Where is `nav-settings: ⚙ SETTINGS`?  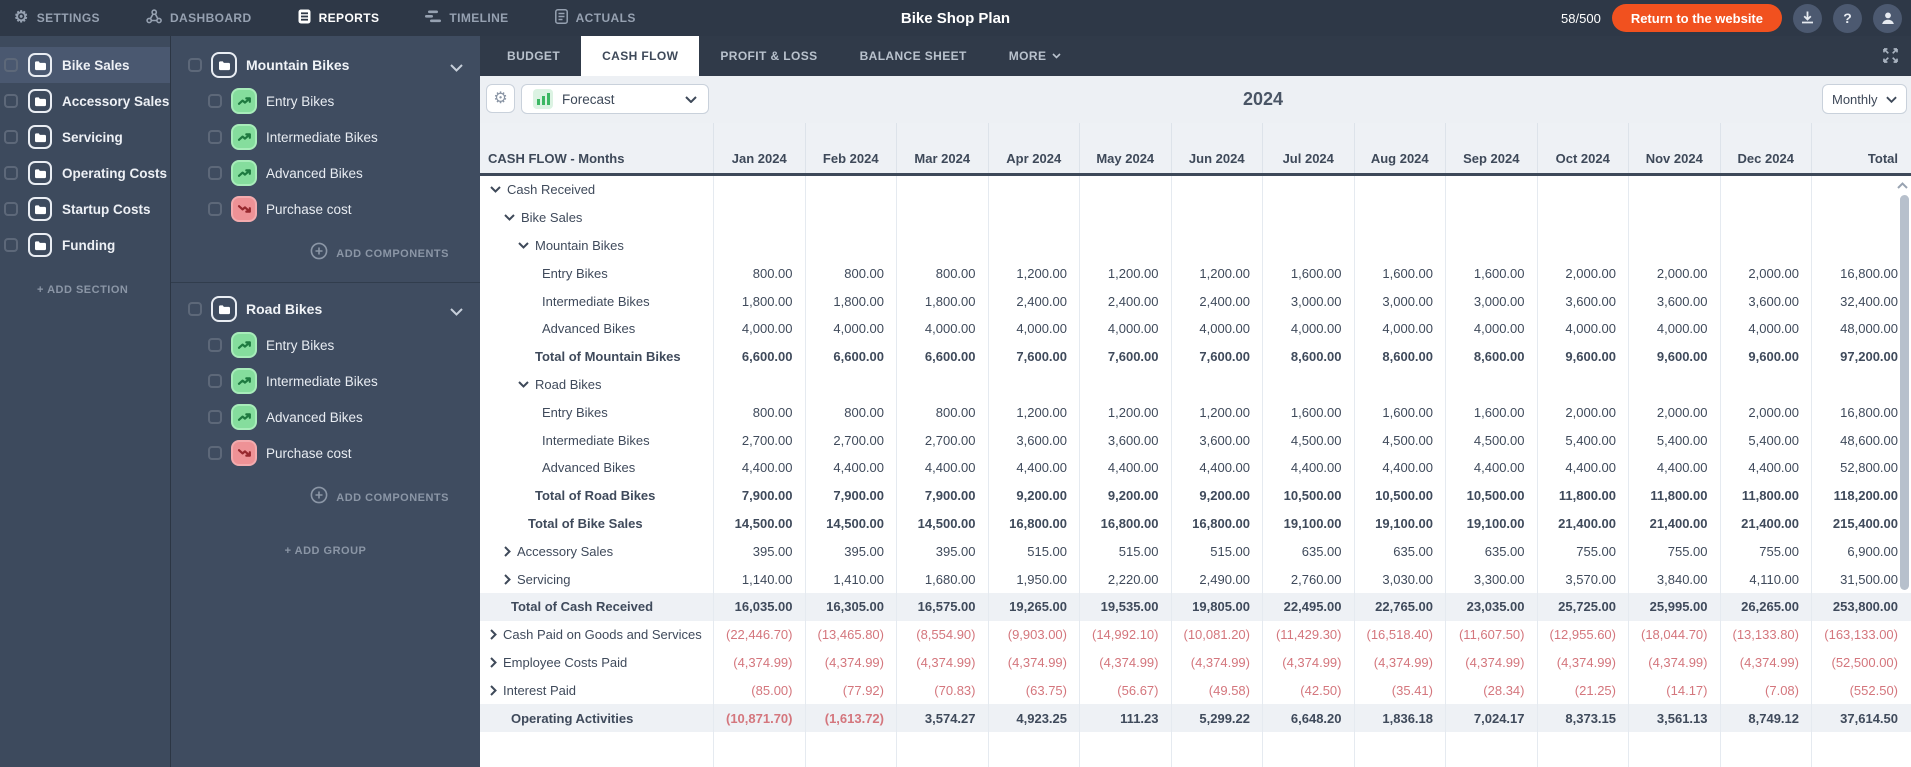 nav-settings: ⚙ SETTINGS is located at coordinates (61, 18).